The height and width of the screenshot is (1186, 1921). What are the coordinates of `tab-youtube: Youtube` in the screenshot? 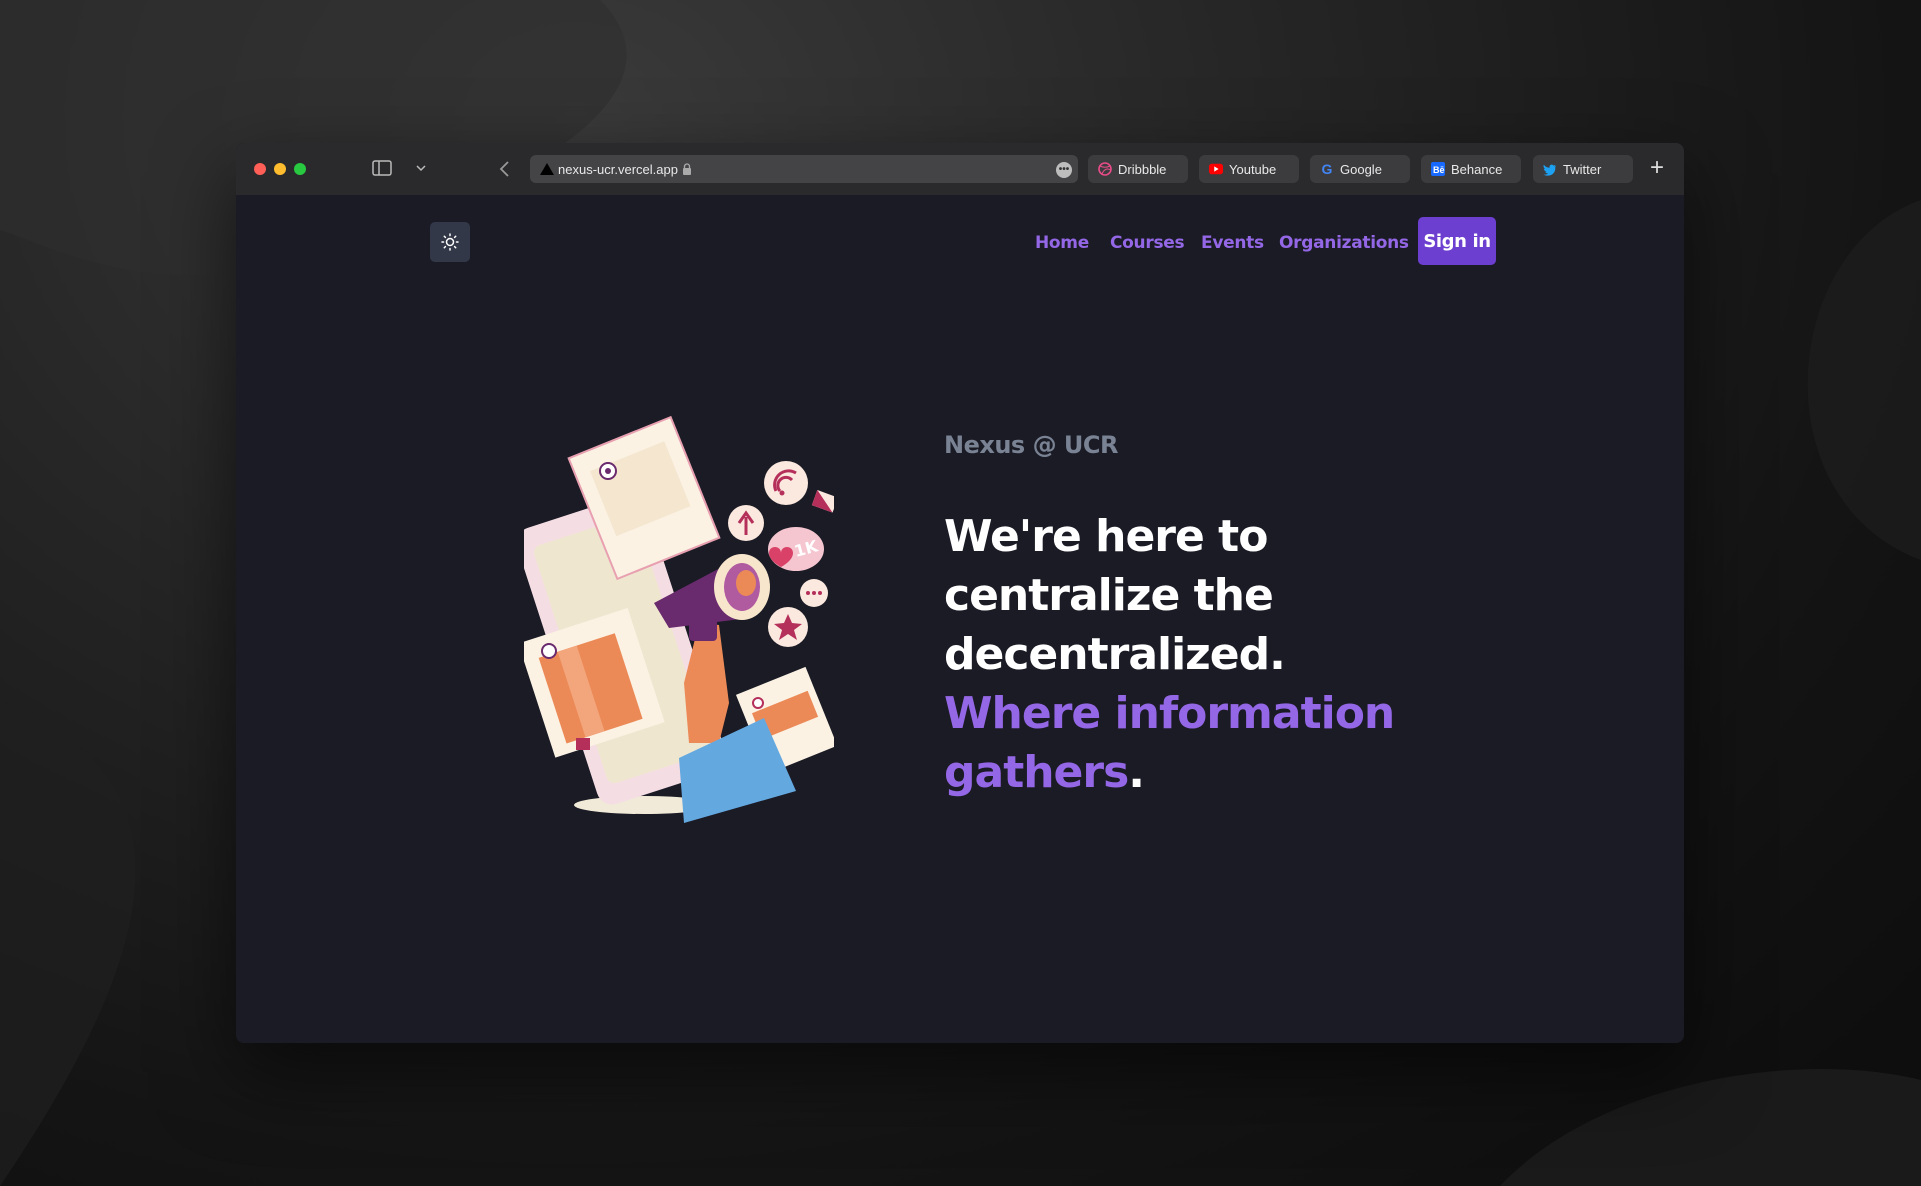 It's located at (1249, 169).